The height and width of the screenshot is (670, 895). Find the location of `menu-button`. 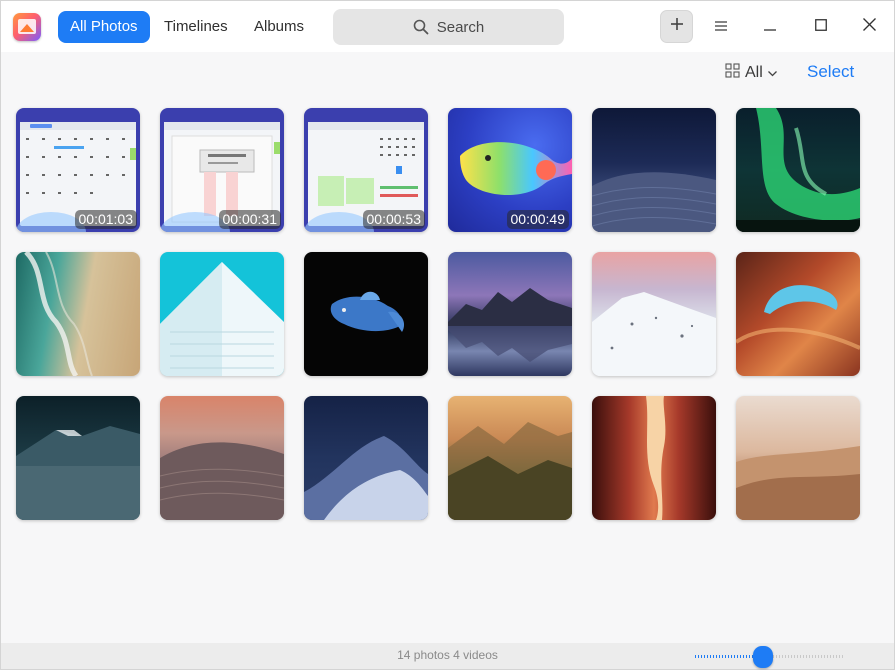

menu-button is located at coordinates (720, 26).